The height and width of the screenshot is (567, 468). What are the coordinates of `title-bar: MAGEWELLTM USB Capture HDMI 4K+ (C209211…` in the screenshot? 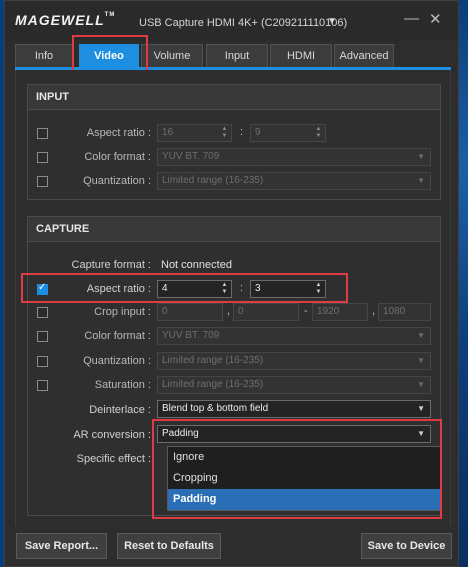 It's located at (231, 21).